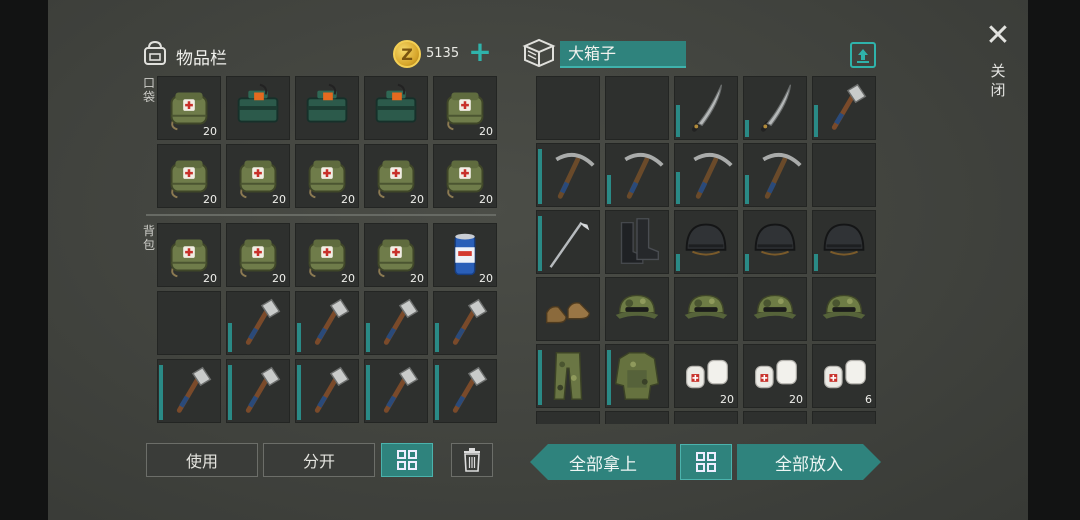 The height and width of the screenshot is (520, 1080). I want to click on pickaxe-icon, so click(713, 175).